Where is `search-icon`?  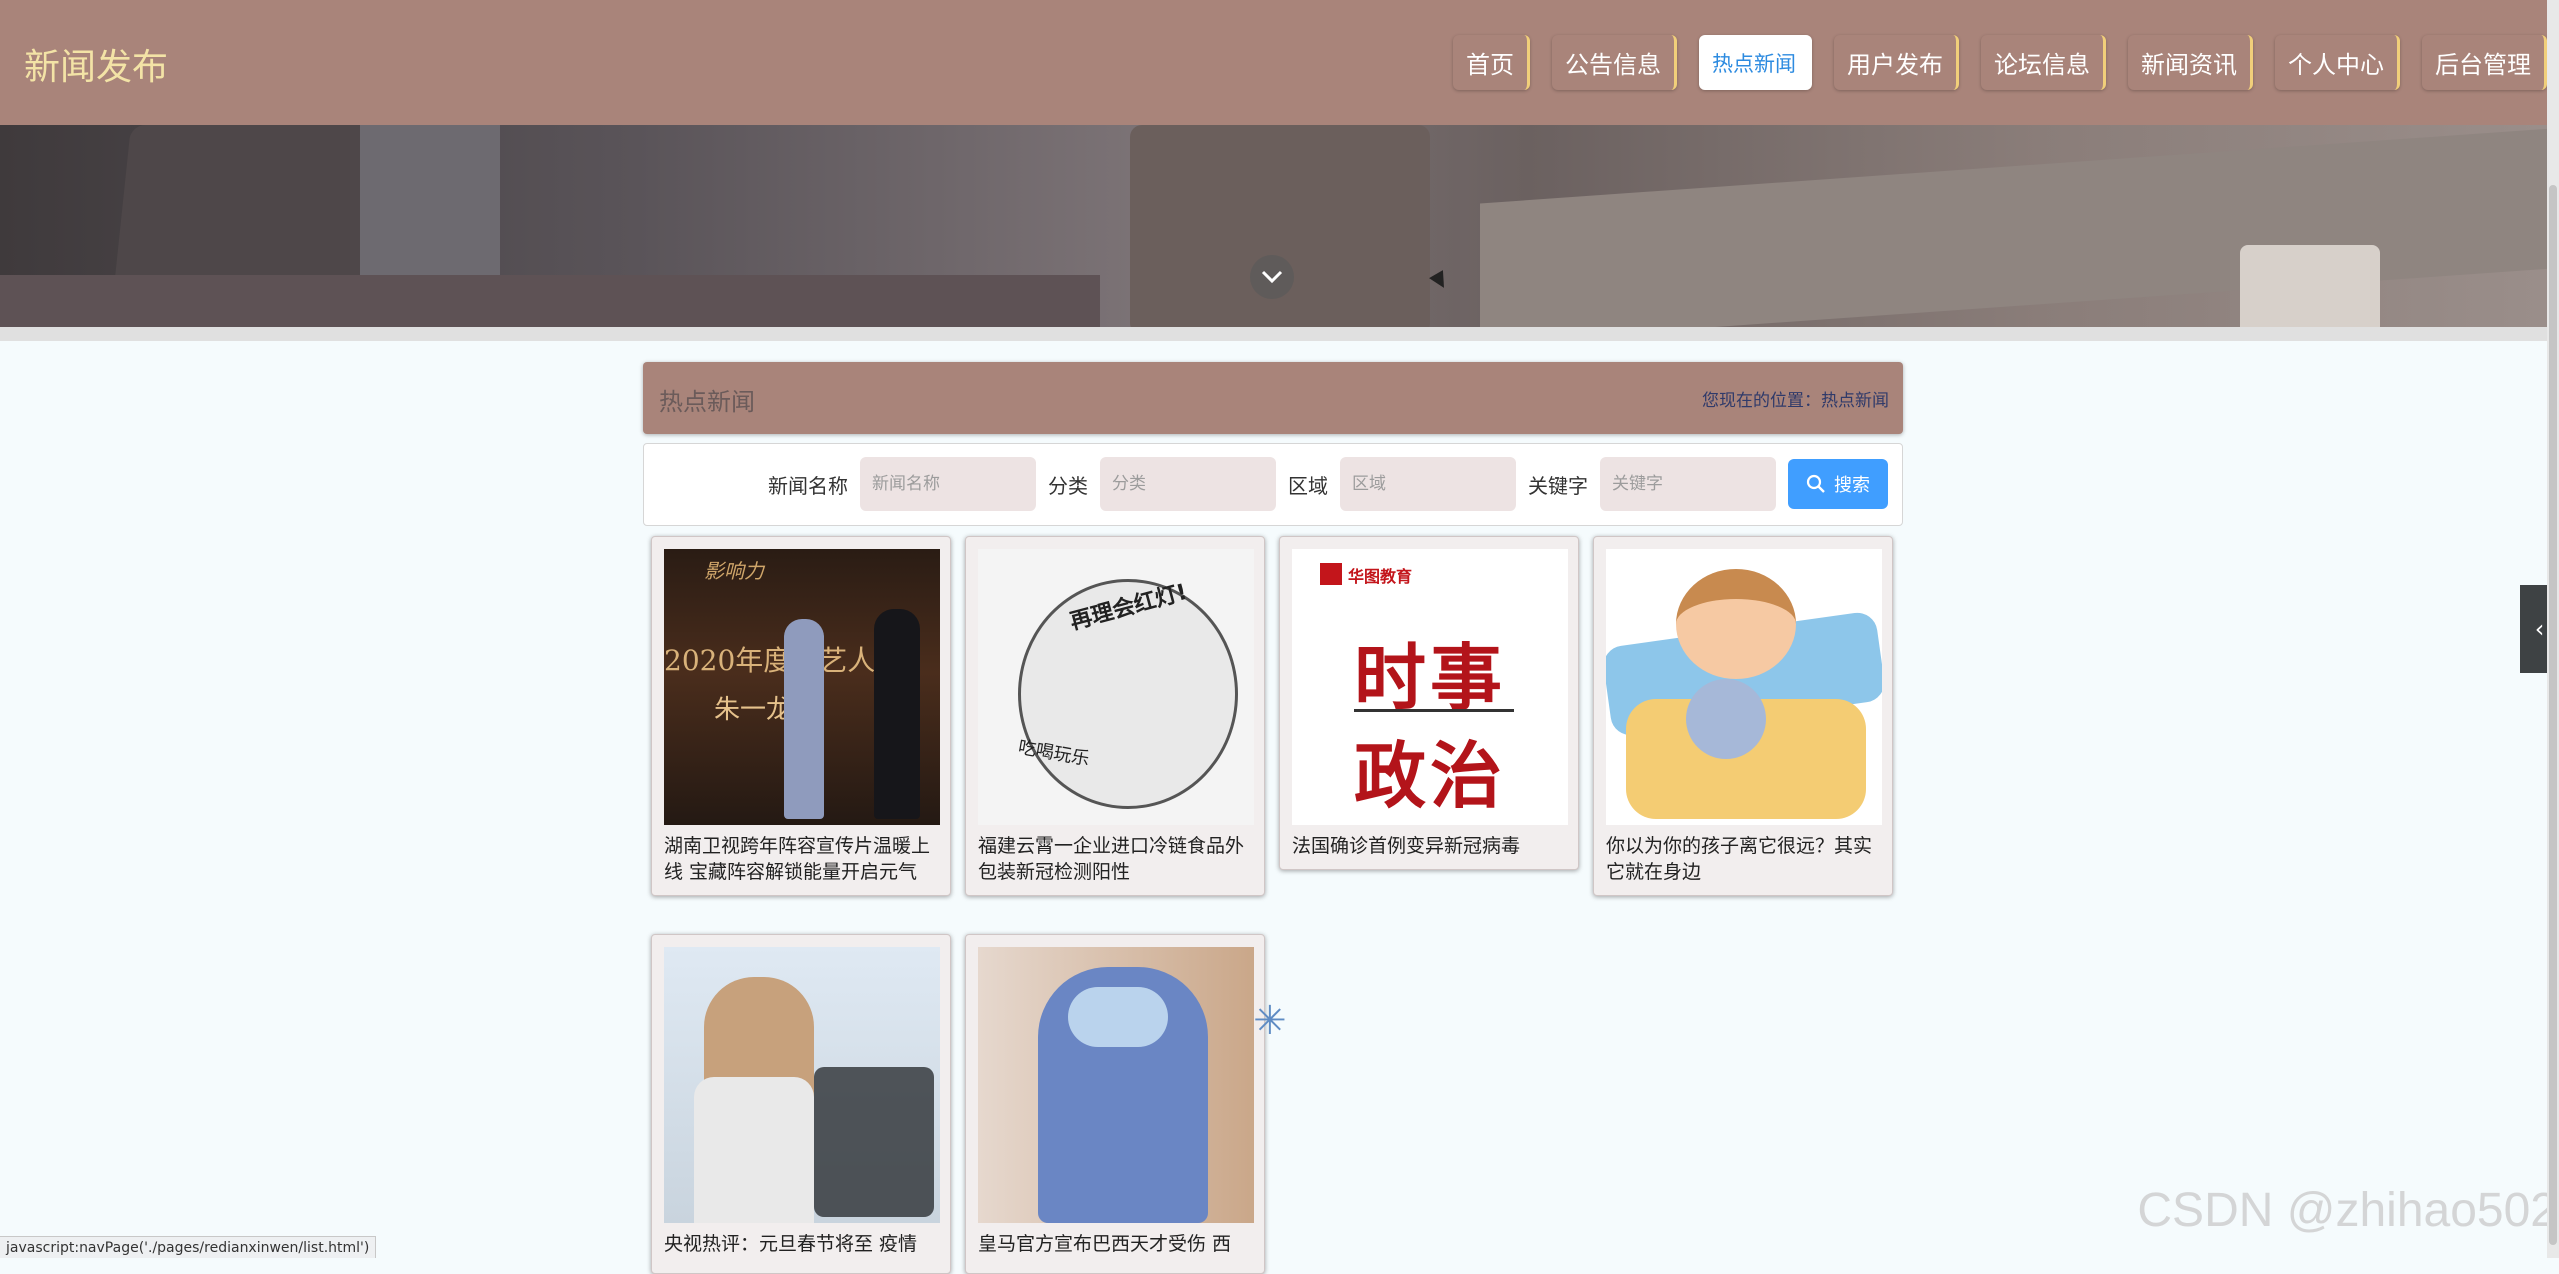 search-icon is located at coordinates (1815, 483).